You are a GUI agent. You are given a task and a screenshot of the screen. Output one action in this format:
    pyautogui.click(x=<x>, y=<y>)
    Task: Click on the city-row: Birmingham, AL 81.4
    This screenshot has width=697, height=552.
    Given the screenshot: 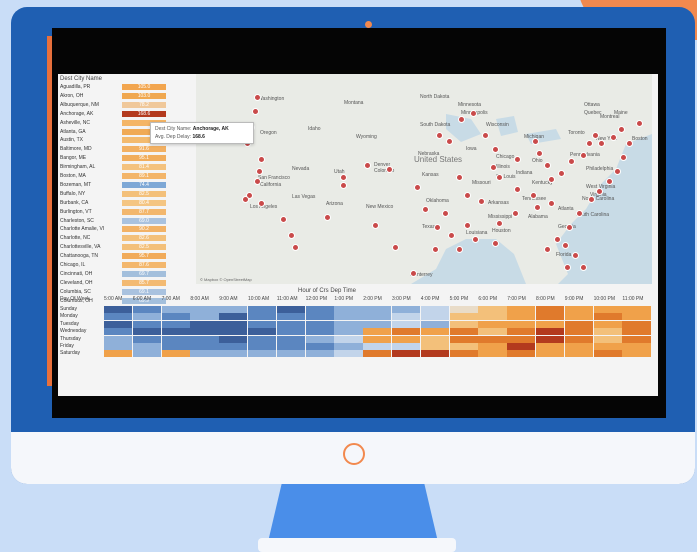 What is the action you would take?
    pyautogui.click(x=124, y=167)
    